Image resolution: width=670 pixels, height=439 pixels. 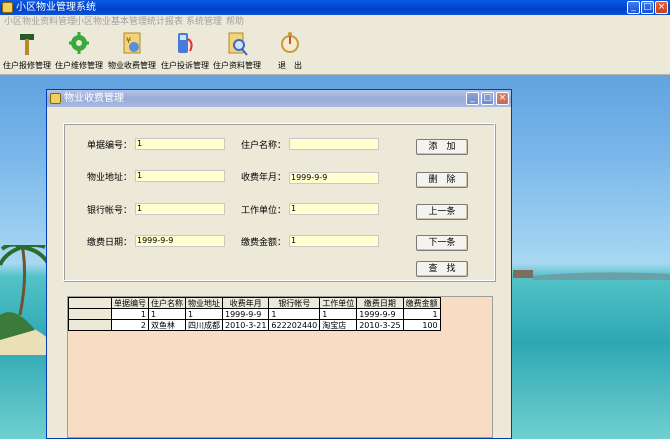 What do you see at coordinates (27, 65) in the screenshot?
I see `toolbar-label: 住户报修管理` at bounding box center [27, 65].